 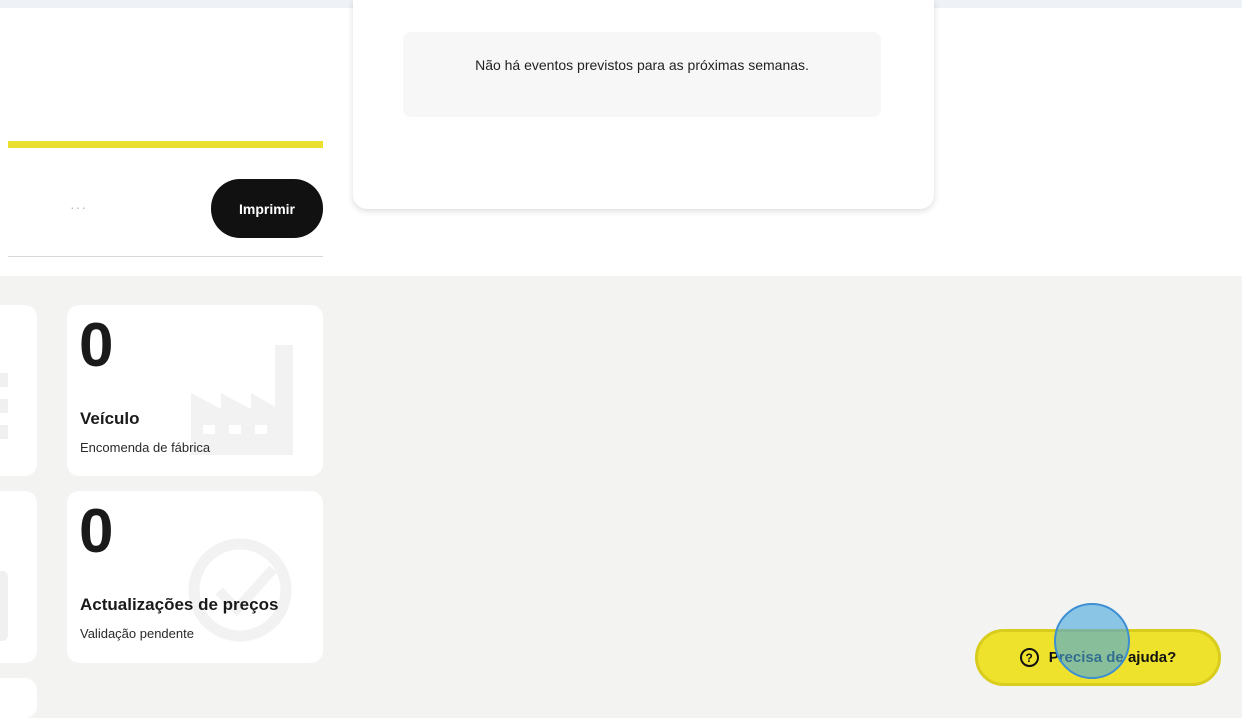 I want to click on check-circle-icon, so click(x=240, y=590).